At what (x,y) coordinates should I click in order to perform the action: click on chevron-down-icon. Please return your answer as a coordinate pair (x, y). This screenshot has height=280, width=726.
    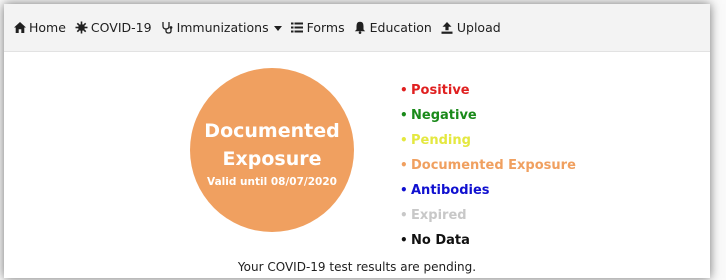
    Looking at the image, I should click on (277, 28).